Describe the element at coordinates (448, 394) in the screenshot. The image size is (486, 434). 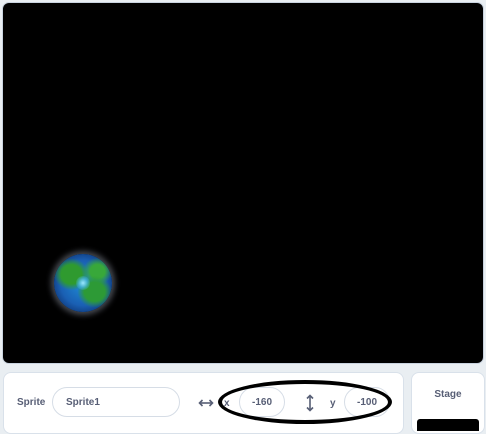
I see `stage-panel-title: Stage` at that location.